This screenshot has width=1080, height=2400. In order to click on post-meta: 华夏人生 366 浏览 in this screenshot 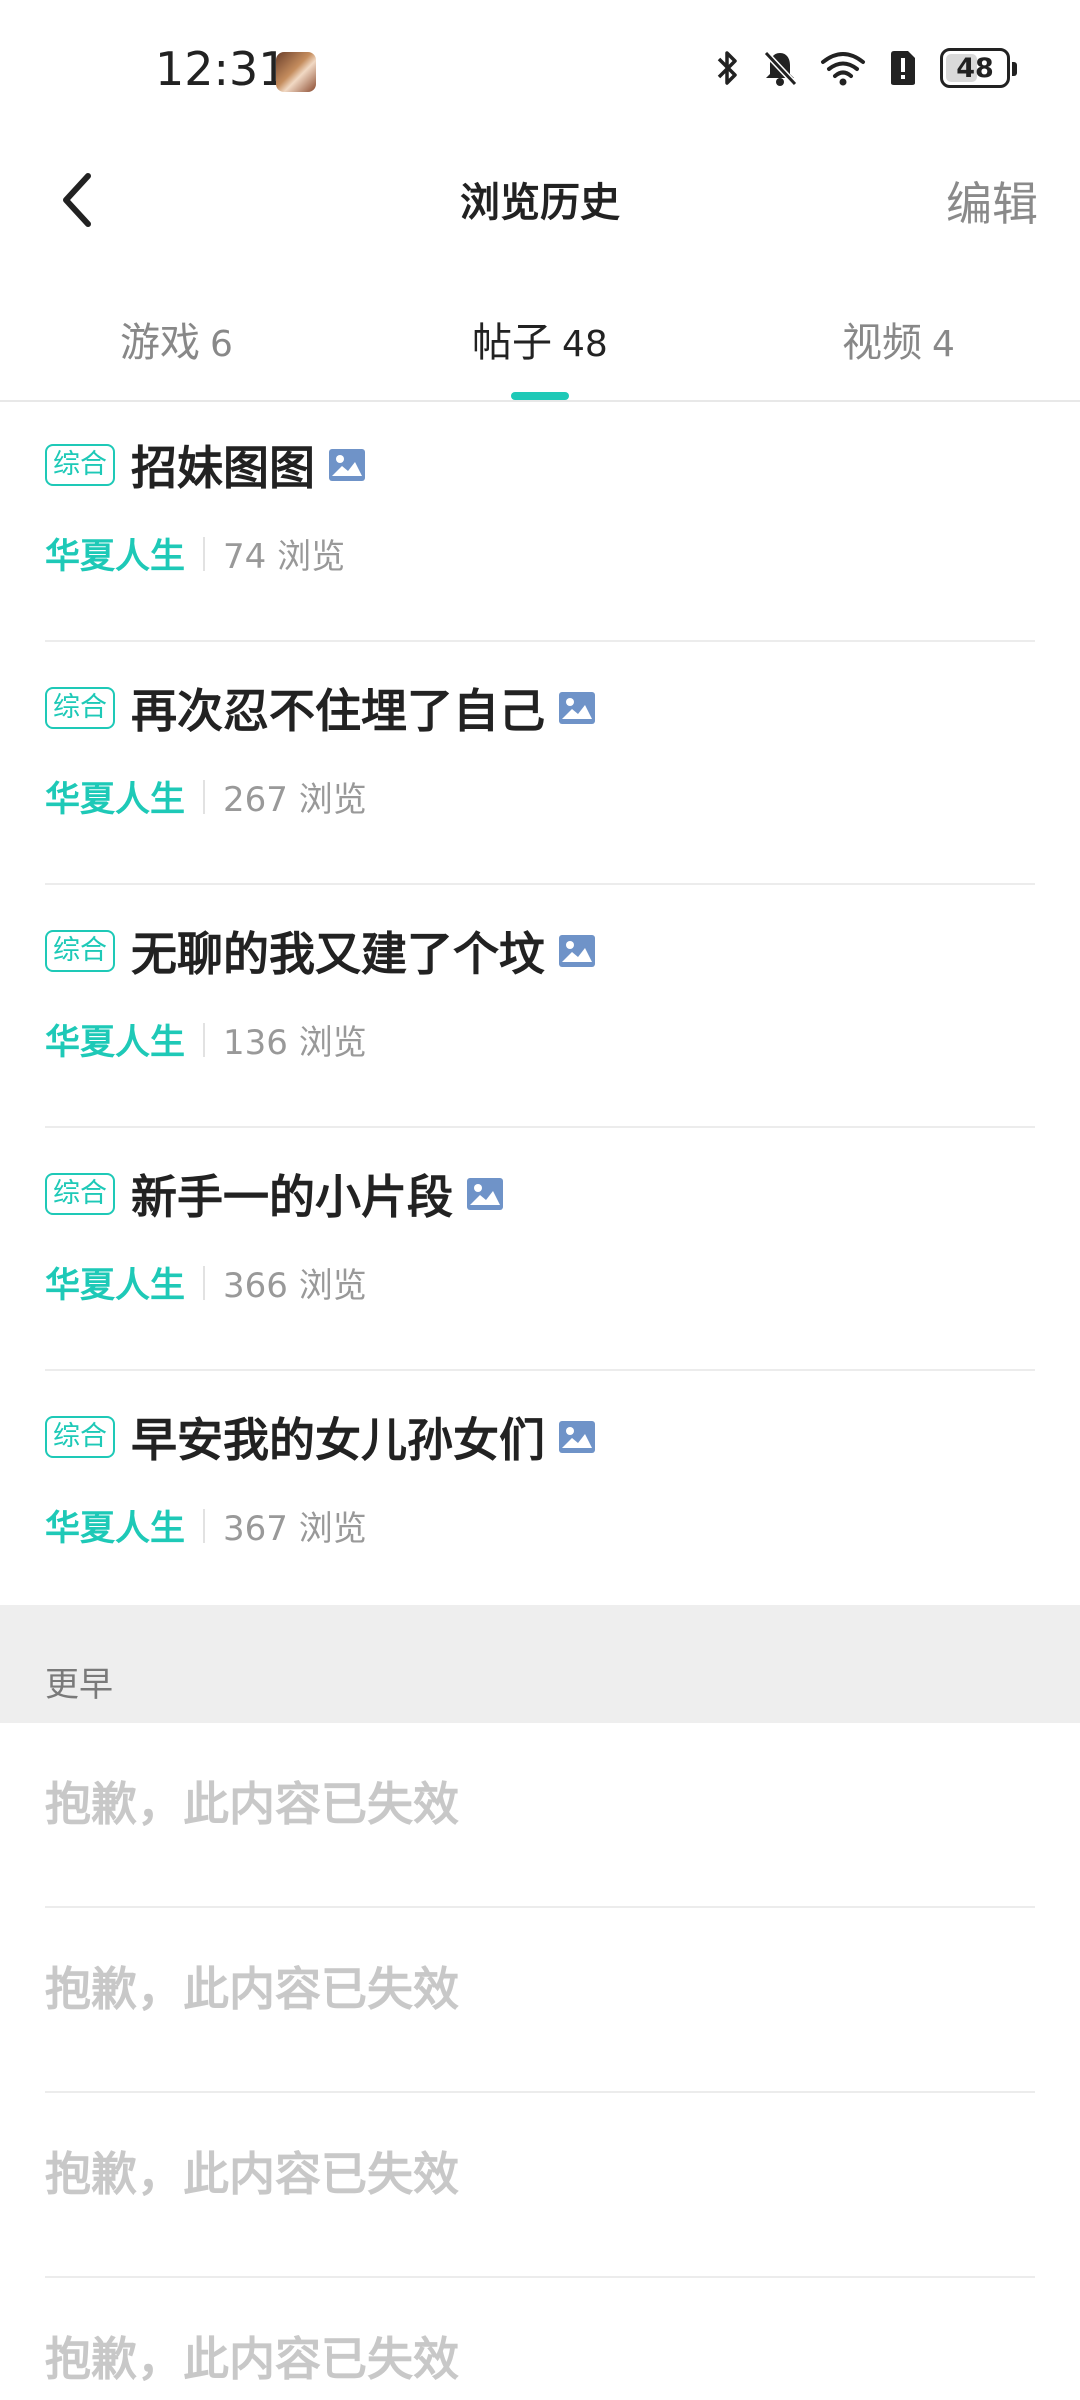, I will do `click(206, 1282)`.